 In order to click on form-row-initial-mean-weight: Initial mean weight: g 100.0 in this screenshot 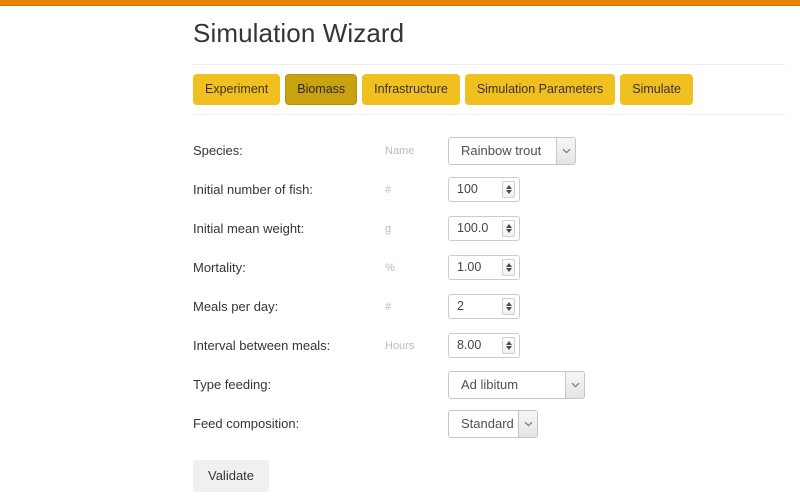, I will do `click(400, 228)`.